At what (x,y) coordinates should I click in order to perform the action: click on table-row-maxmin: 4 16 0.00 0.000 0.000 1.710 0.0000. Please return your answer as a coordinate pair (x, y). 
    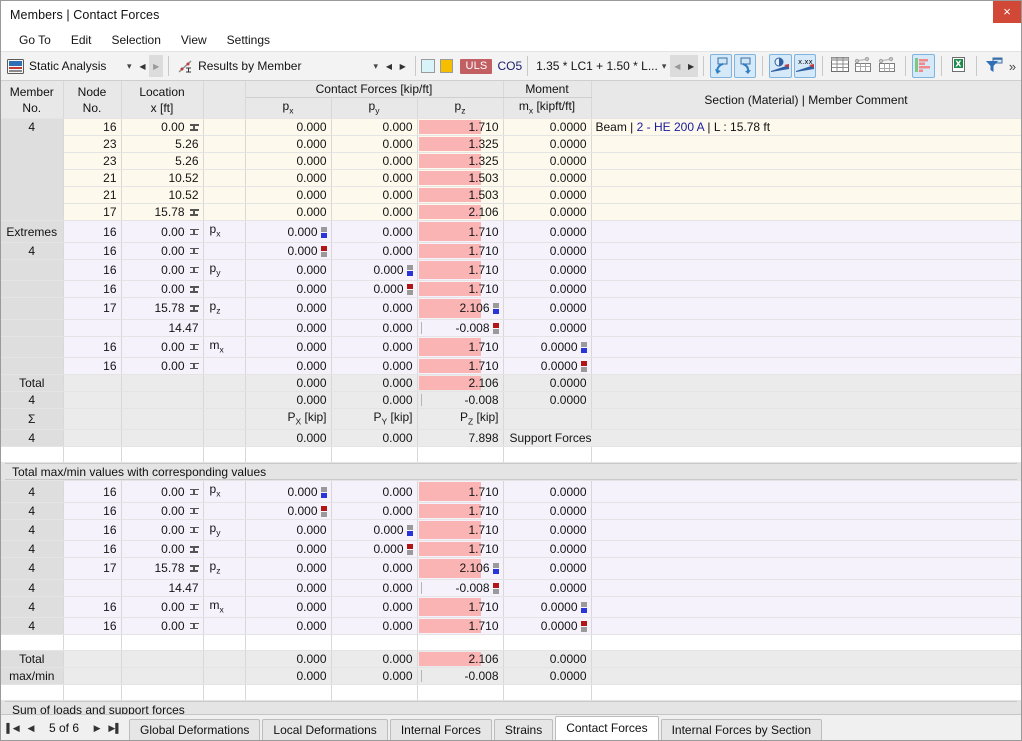
    Looking at the image, I should click on (511, 549).